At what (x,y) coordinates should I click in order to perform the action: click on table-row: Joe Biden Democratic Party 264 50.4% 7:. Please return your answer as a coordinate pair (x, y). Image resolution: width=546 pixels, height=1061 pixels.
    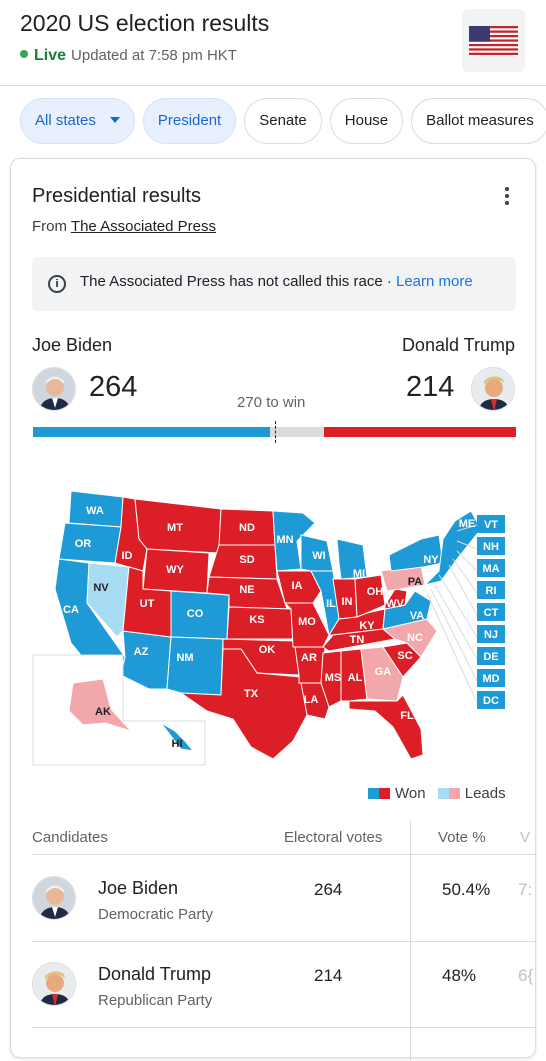
    Looking at the image, I should click on (284, 899).